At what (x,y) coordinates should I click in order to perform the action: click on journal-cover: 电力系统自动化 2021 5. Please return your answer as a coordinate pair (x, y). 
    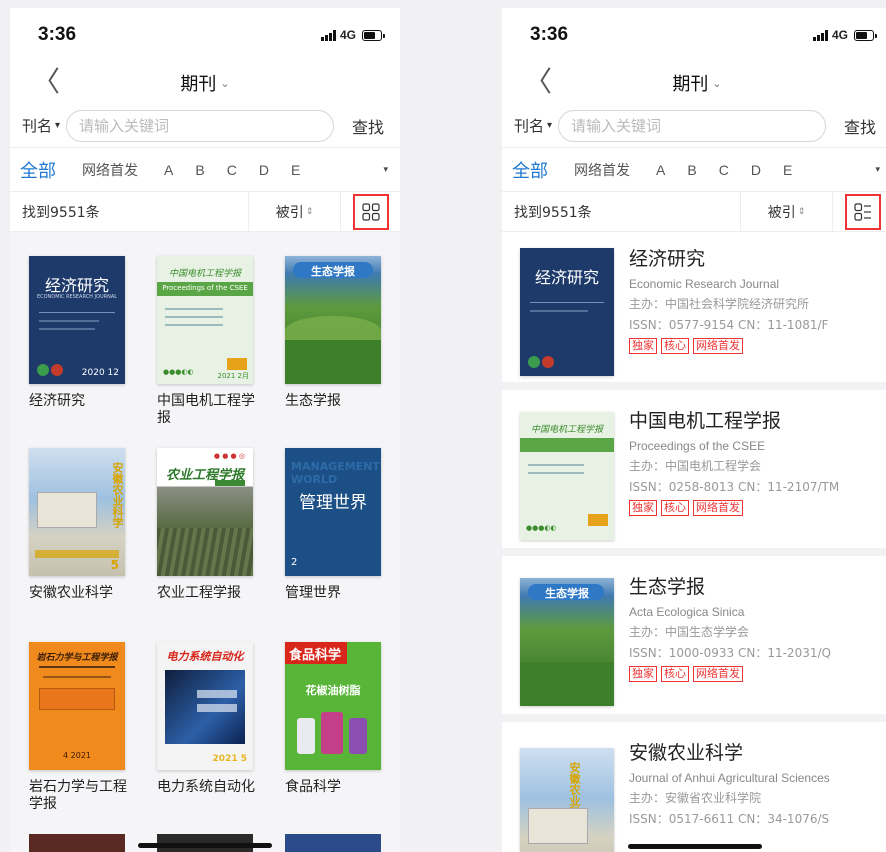
    Looking at the image, I should click on (205, 706).